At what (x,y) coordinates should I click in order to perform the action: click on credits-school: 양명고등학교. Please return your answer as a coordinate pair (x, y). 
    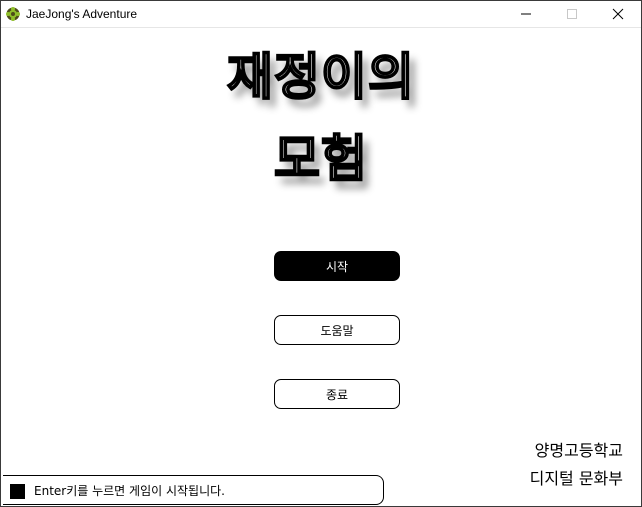
    Looking at the image, I should click on (578, 450).